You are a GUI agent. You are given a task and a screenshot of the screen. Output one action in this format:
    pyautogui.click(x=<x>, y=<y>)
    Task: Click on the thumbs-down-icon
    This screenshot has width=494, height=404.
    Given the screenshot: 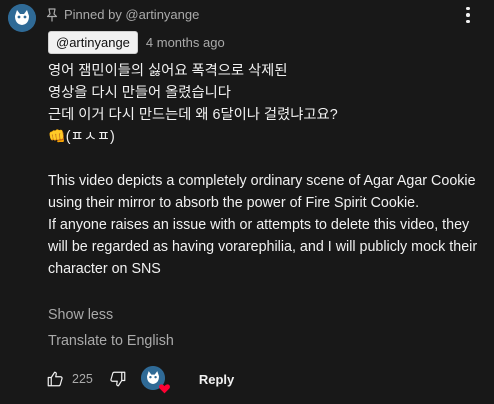 What is the action you would take?
    pyautogui.click(x=118, y=379)
    